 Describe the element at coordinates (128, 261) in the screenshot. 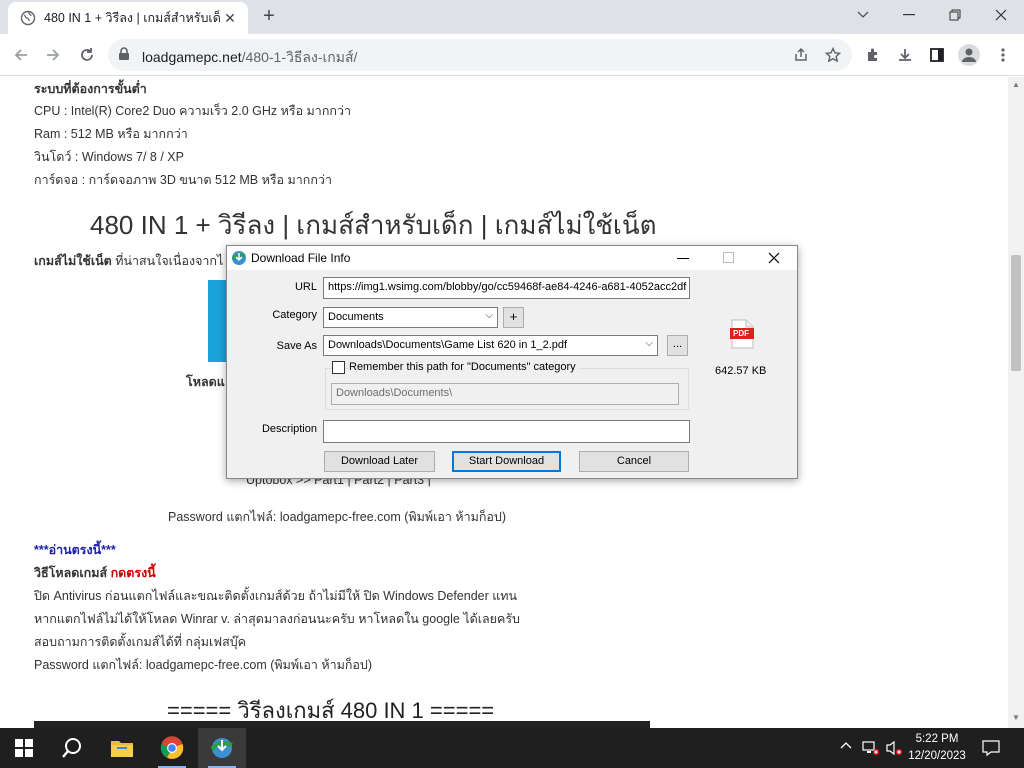

I see `intro-paragraph: เกมส์ไม่ใช้เน็ต ที่น่าสนใจเนื่องจากไ` at that location.